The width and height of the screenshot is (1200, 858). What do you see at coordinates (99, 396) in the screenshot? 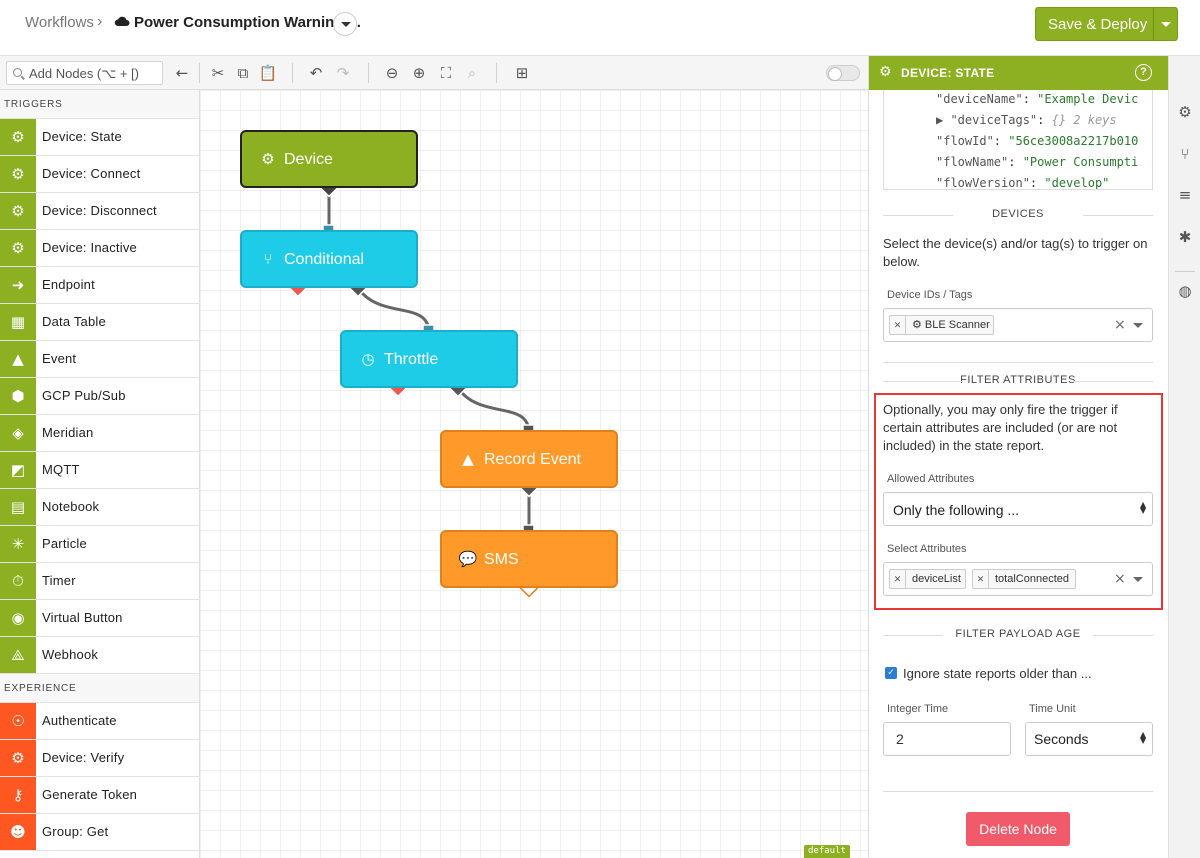
I see `palette-item-gcp-pubsub: ⬢ GCP Pub/Sub` at bounding box center [99, 396].